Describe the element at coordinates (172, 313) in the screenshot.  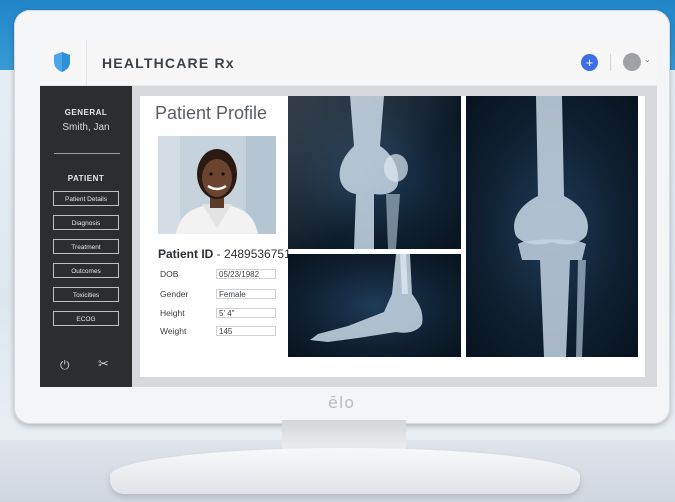
I see `height-label: Height` at that location.